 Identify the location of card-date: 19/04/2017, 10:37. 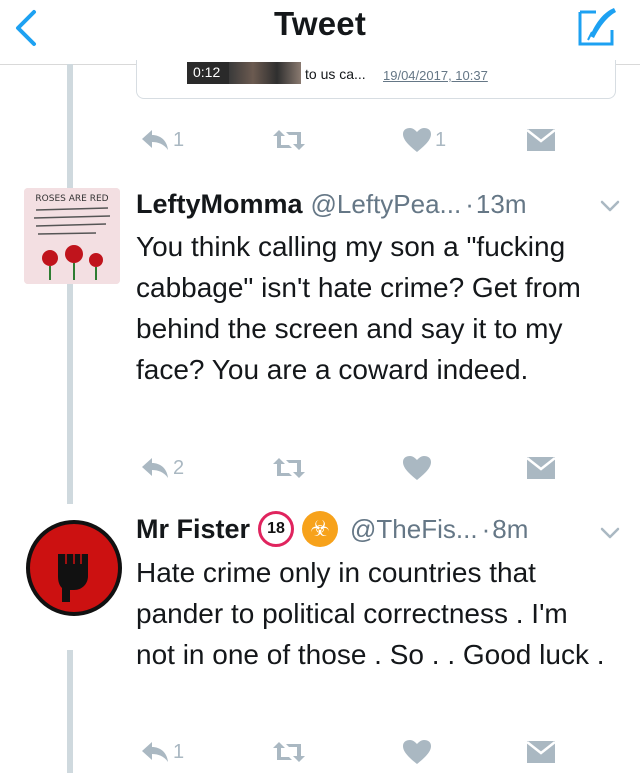
(435, 75).